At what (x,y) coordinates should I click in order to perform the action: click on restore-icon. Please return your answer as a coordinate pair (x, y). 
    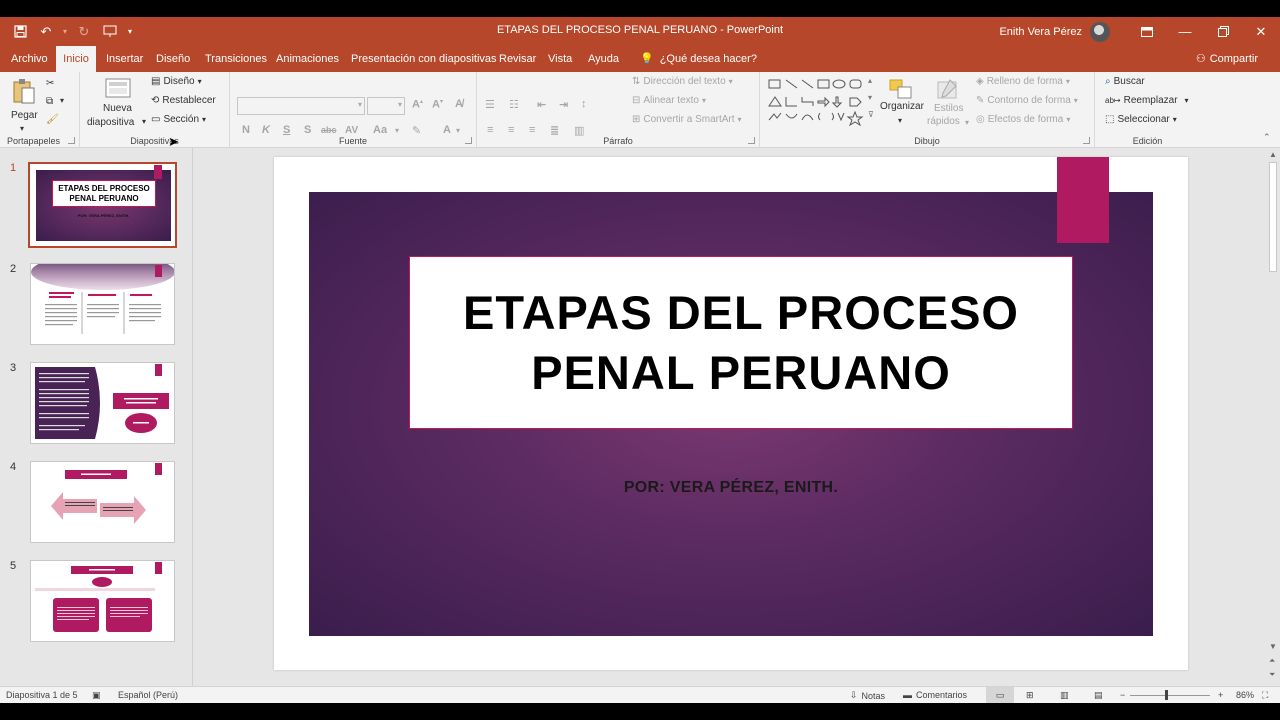
    Looking at the image, I should click on (1223, 31).